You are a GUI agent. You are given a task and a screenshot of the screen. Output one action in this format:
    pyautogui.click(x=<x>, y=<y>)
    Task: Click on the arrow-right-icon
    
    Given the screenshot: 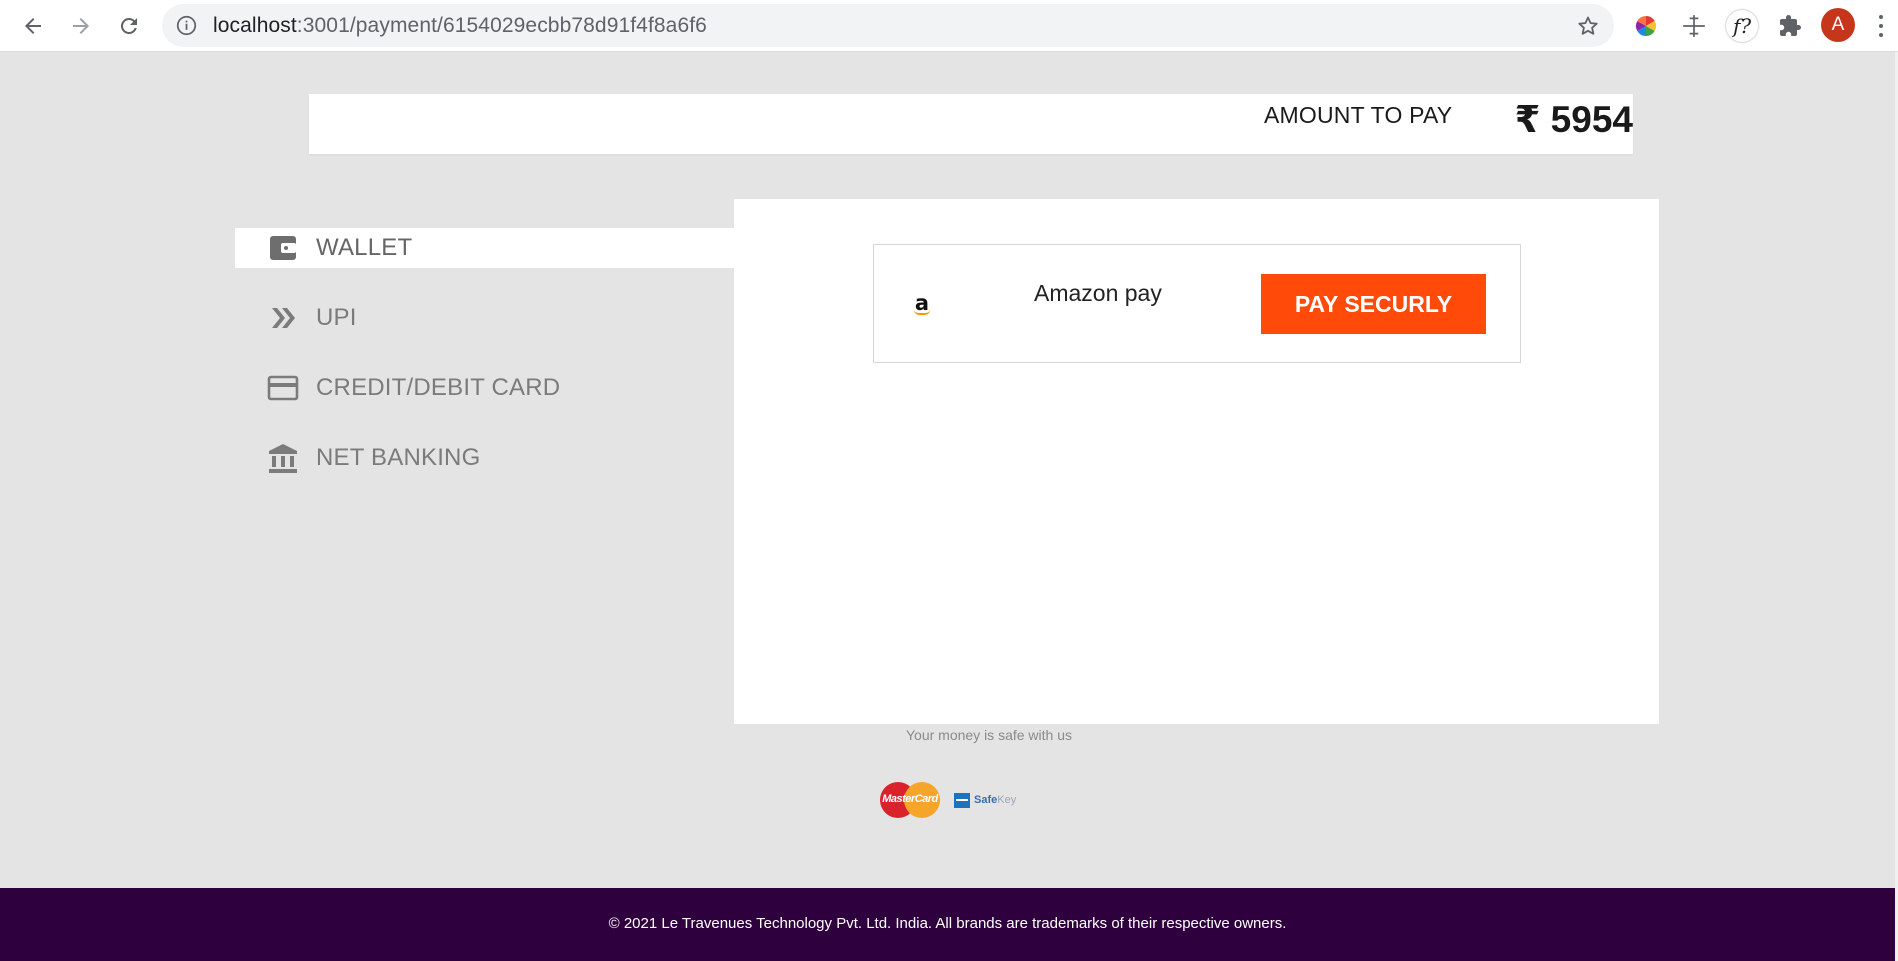 What is the action you would take?
    pyautogui.click(x=81, y=26)
    